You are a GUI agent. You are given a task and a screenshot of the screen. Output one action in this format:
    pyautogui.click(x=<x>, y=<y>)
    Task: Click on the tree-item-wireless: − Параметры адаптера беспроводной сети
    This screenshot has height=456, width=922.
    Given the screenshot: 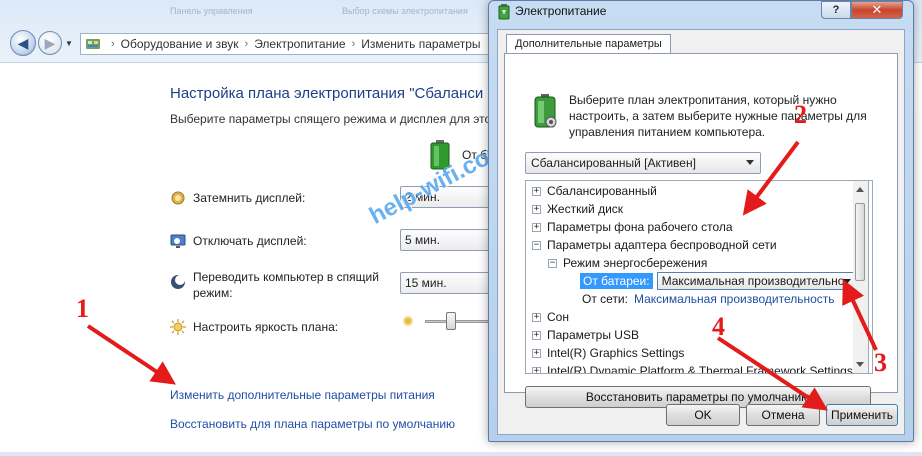 What is the action you would take?
    pyautogui.click(x=654, y=245)
    